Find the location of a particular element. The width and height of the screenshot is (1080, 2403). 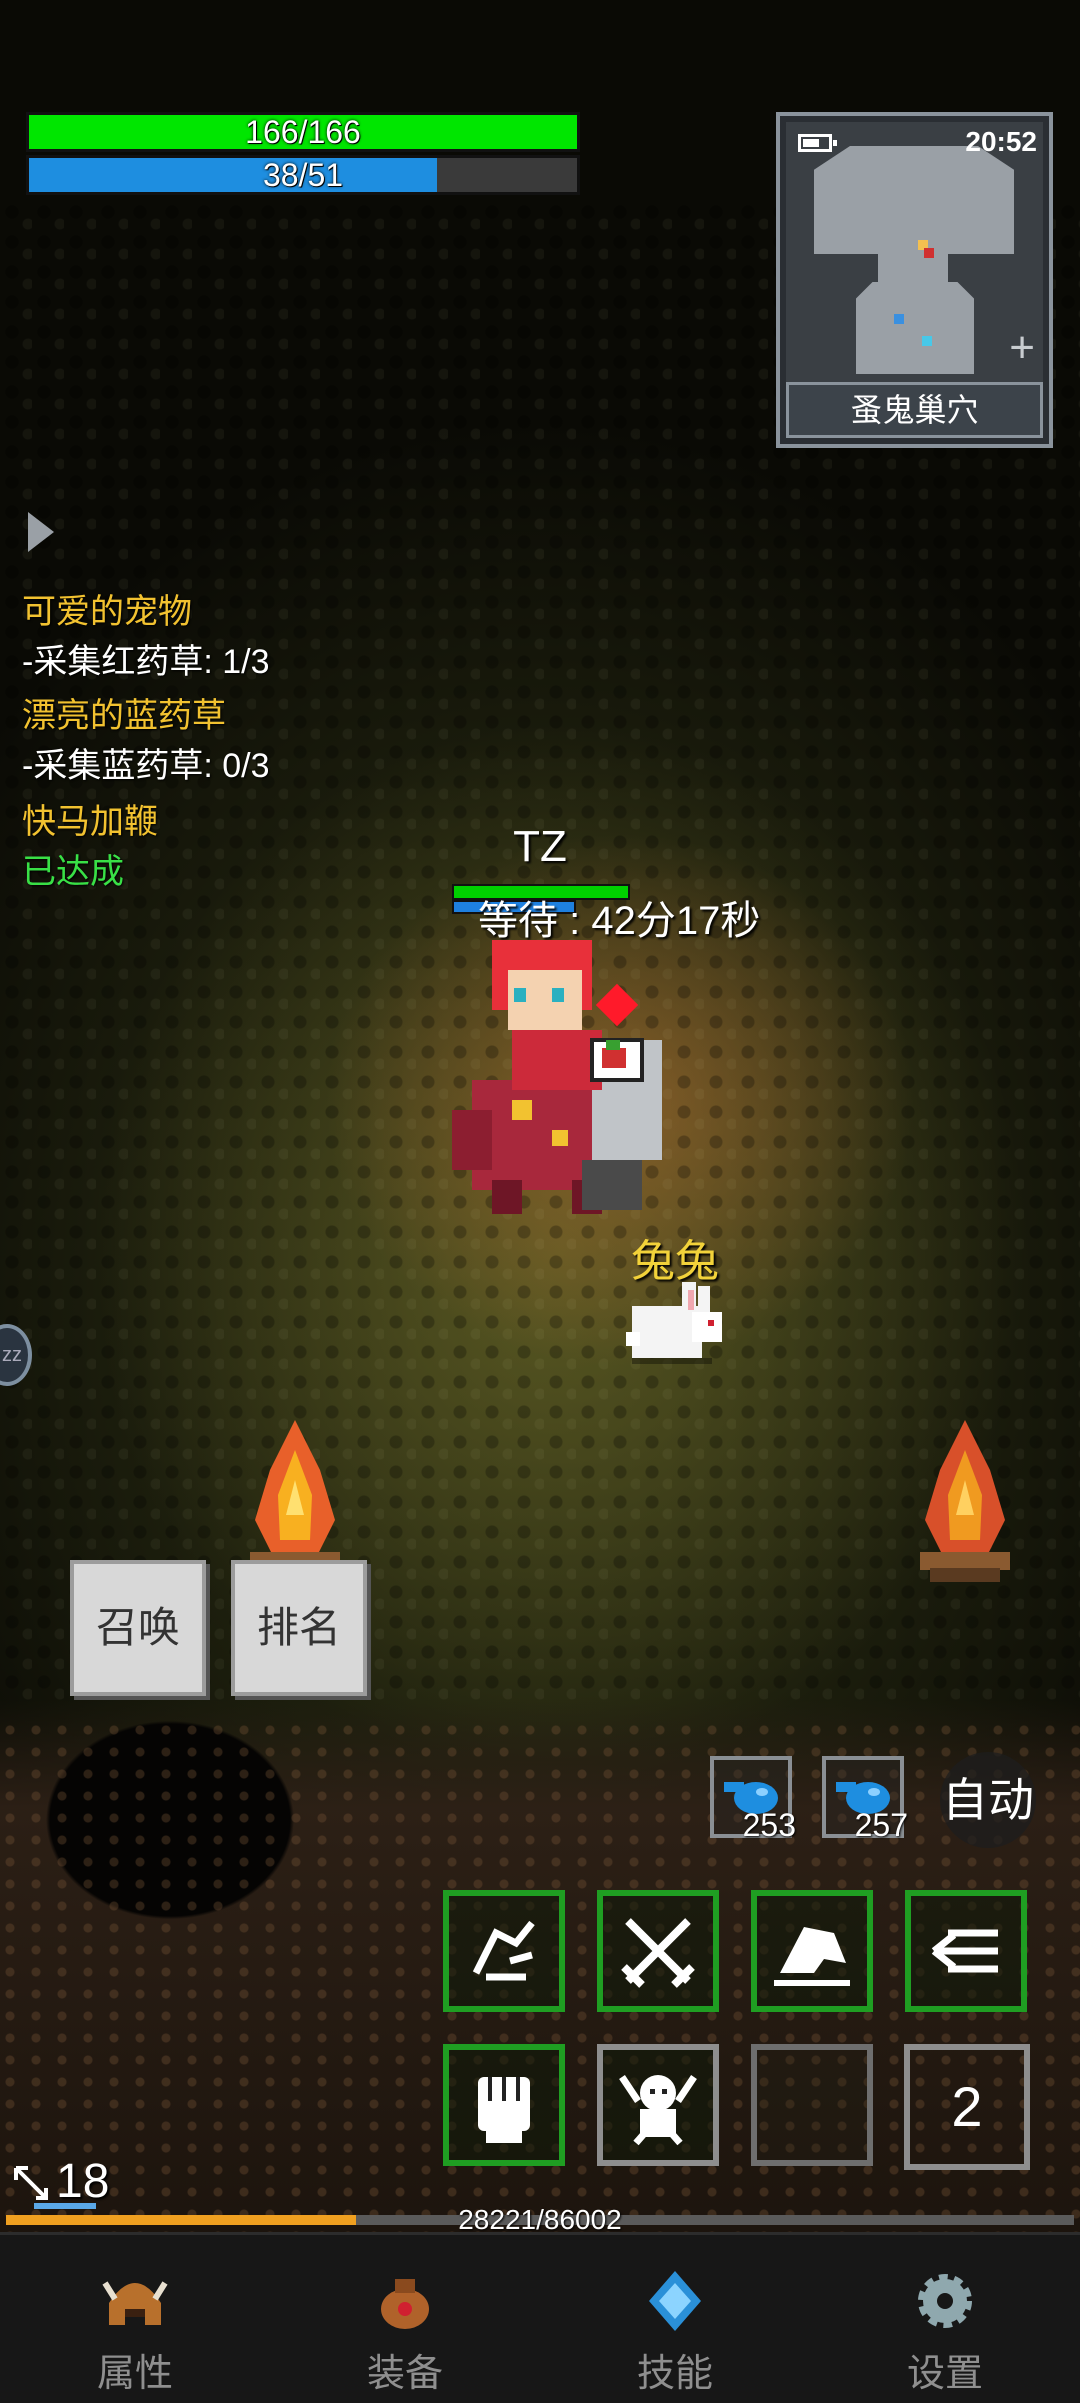

minimap-area is located at coordinates (914, 253).